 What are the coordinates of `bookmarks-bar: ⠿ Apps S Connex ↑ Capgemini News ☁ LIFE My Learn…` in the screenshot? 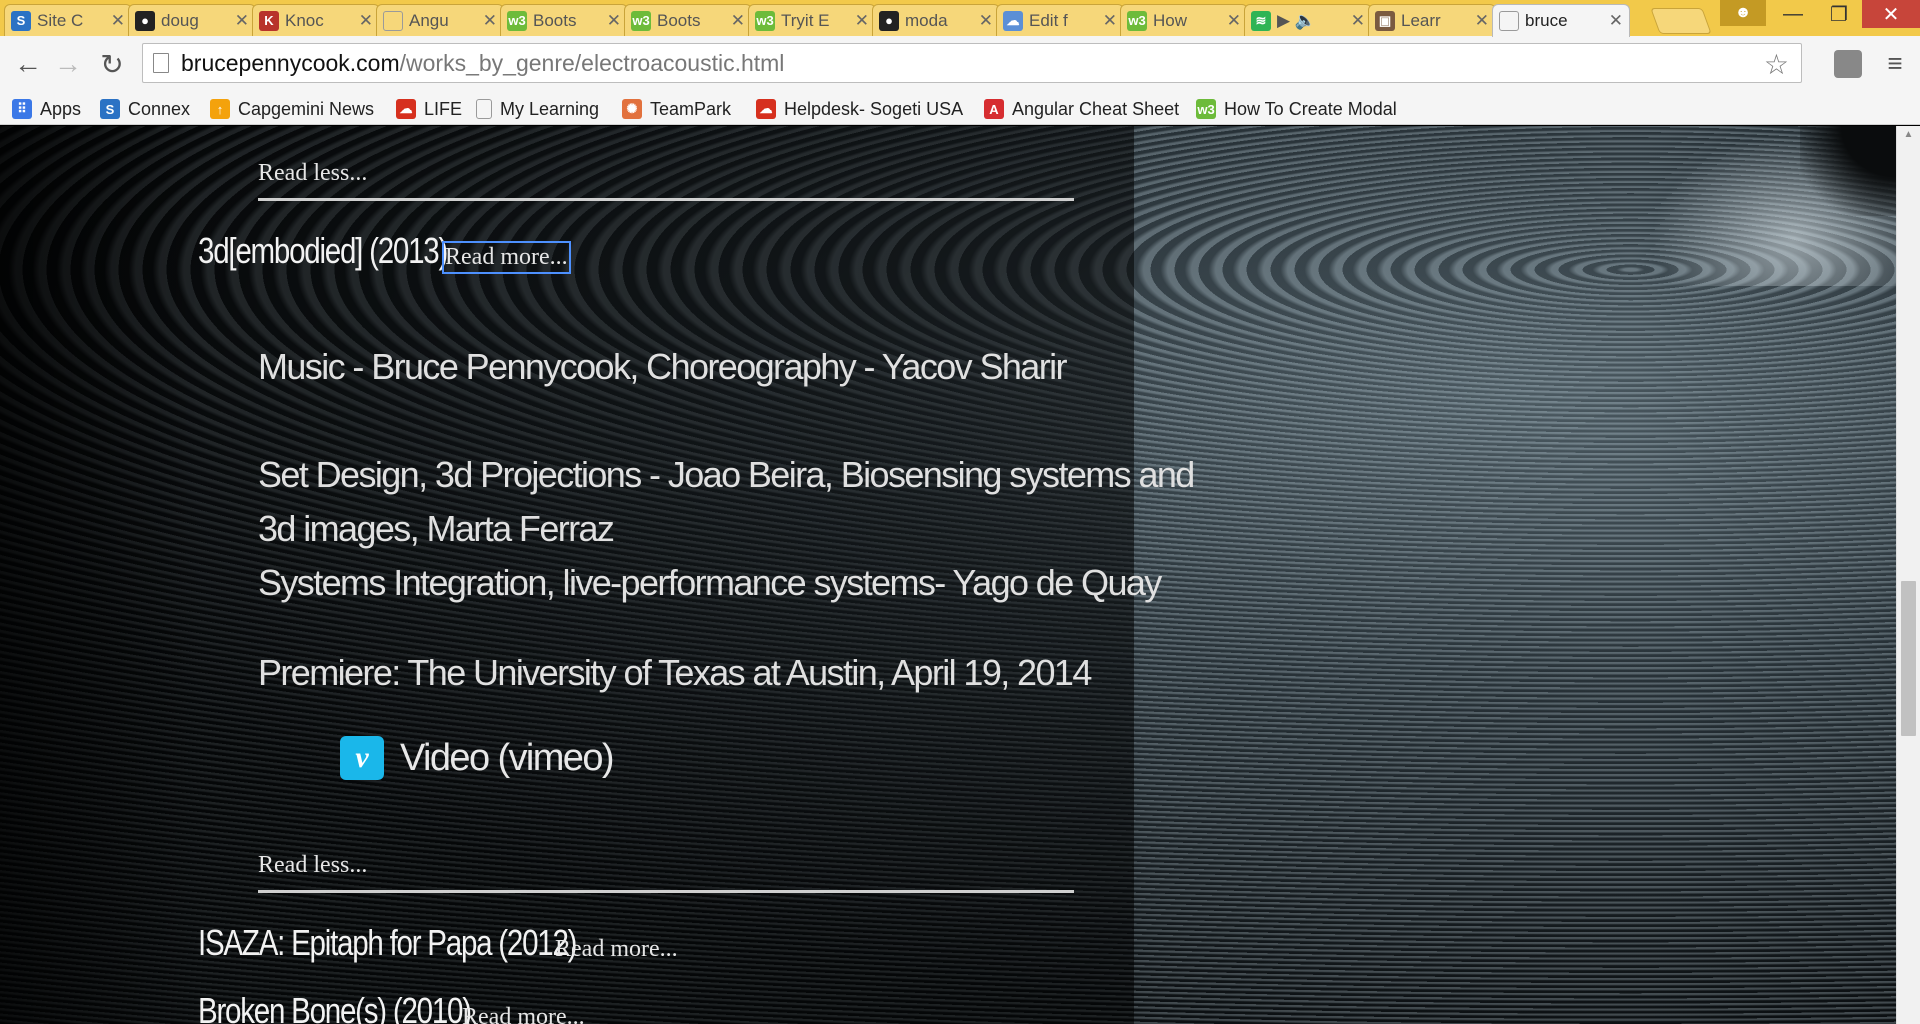 It's located at (960, 108).